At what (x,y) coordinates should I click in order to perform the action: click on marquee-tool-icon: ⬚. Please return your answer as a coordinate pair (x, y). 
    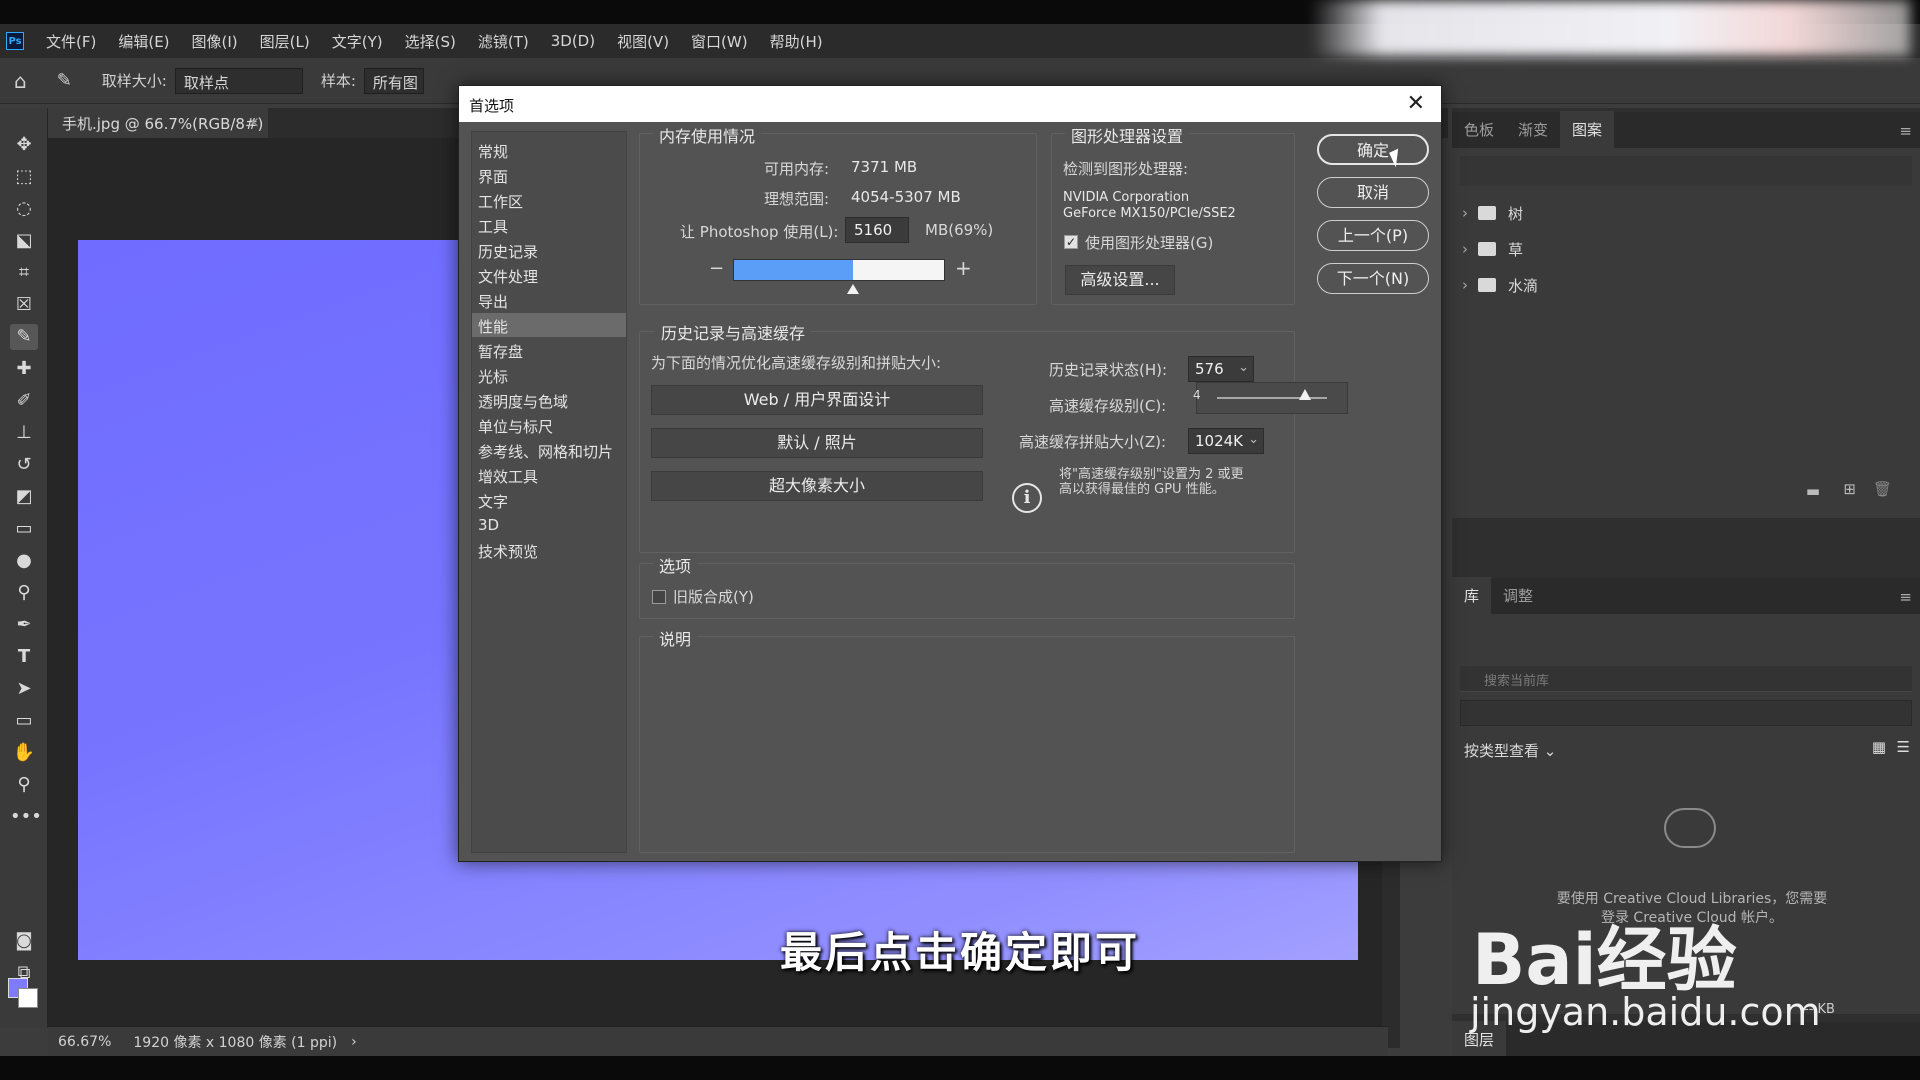
    Looking at the image, I should click on (24, 177).